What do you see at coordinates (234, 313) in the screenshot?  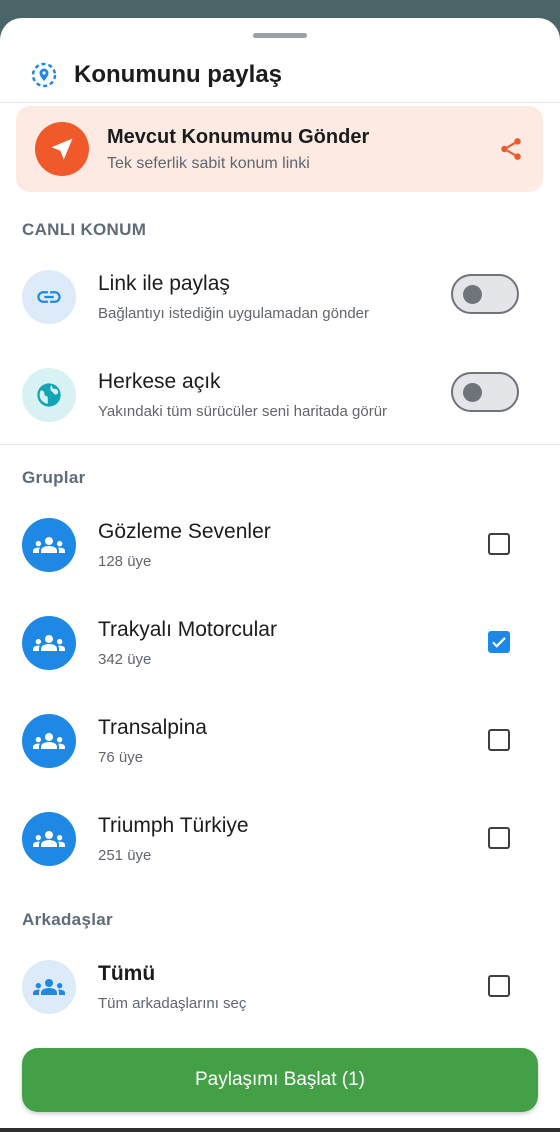 I see `live-option-subtitle: Bağlantıyı istediğin uygulamadan gönder` at bounding box center [234, 313].